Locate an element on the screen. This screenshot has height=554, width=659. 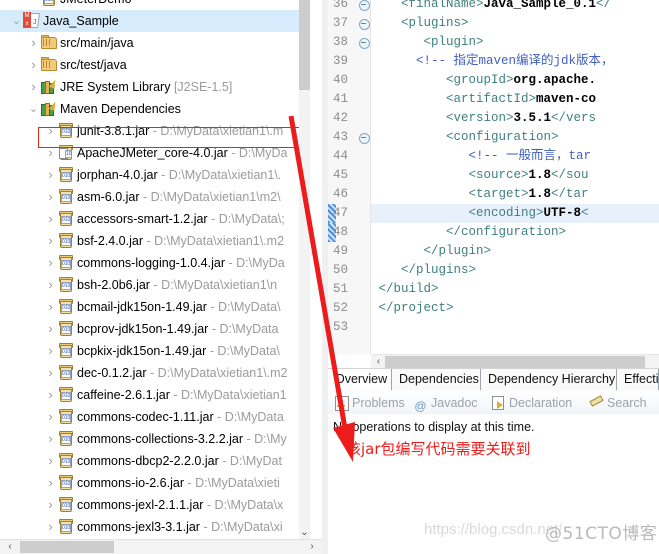
tree-row: › 010 bcmail-jdk15on-1.49.jar - D:\MyData\ is located at coordinates (155, 307).